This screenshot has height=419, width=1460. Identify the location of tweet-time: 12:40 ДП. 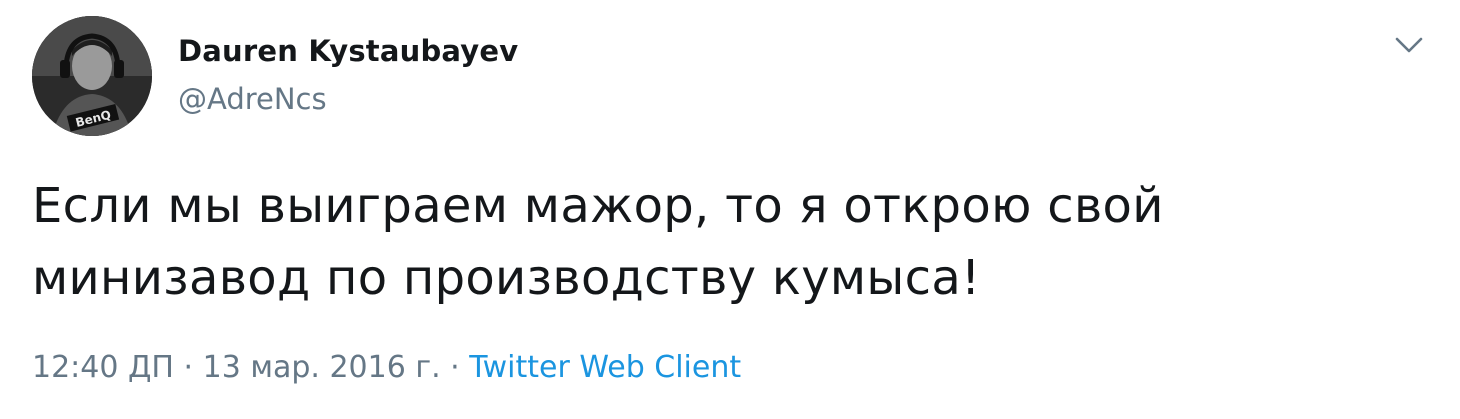
(103, 367).